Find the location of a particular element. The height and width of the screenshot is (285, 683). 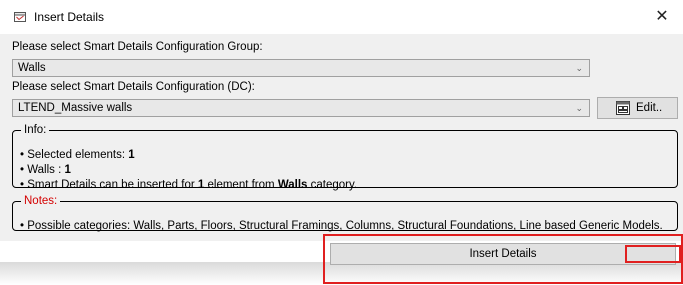

walls-count: 1 is located at coordinates (67, 170).